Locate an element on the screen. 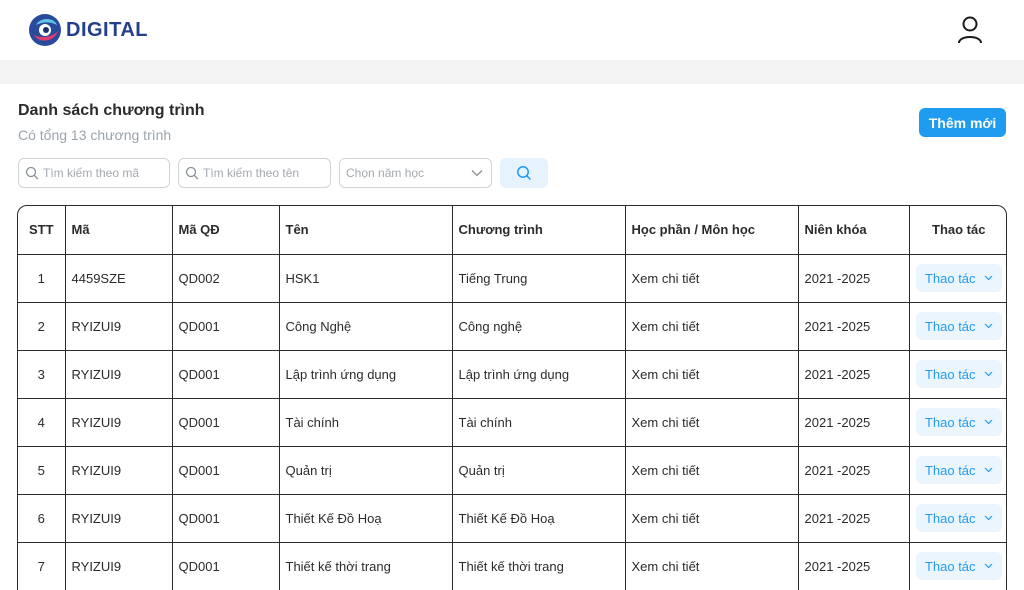  cell-program: Lập trình ứng dụng is located at coordinates (539, 374).